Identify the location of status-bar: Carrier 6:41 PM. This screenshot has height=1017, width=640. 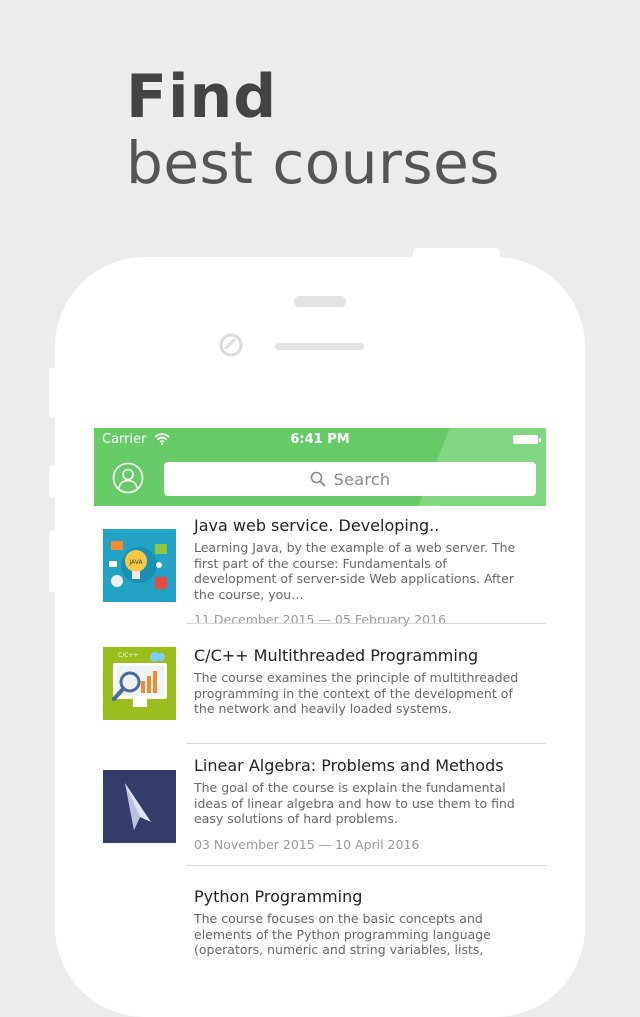
(320, 440).